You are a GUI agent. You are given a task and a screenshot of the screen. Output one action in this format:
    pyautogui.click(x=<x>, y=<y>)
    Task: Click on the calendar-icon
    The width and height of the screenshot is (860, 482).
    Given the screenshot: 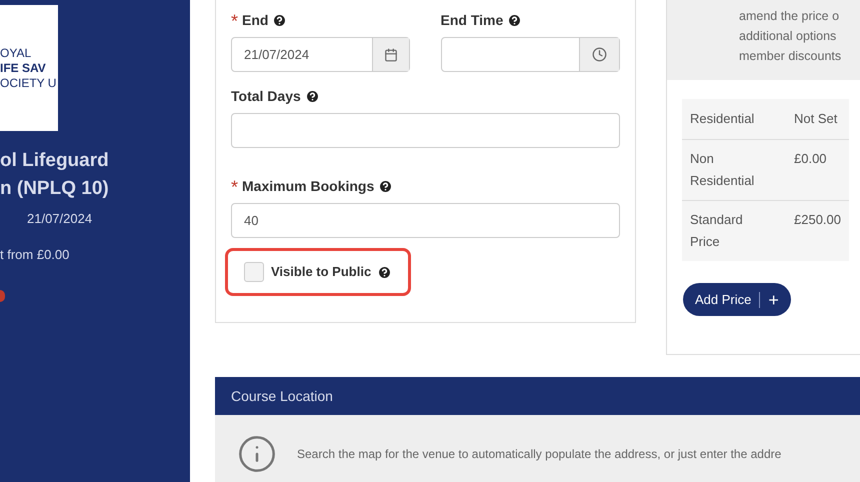 What is the action you would take?
    pyautogui.click(x=391, y=55)
    